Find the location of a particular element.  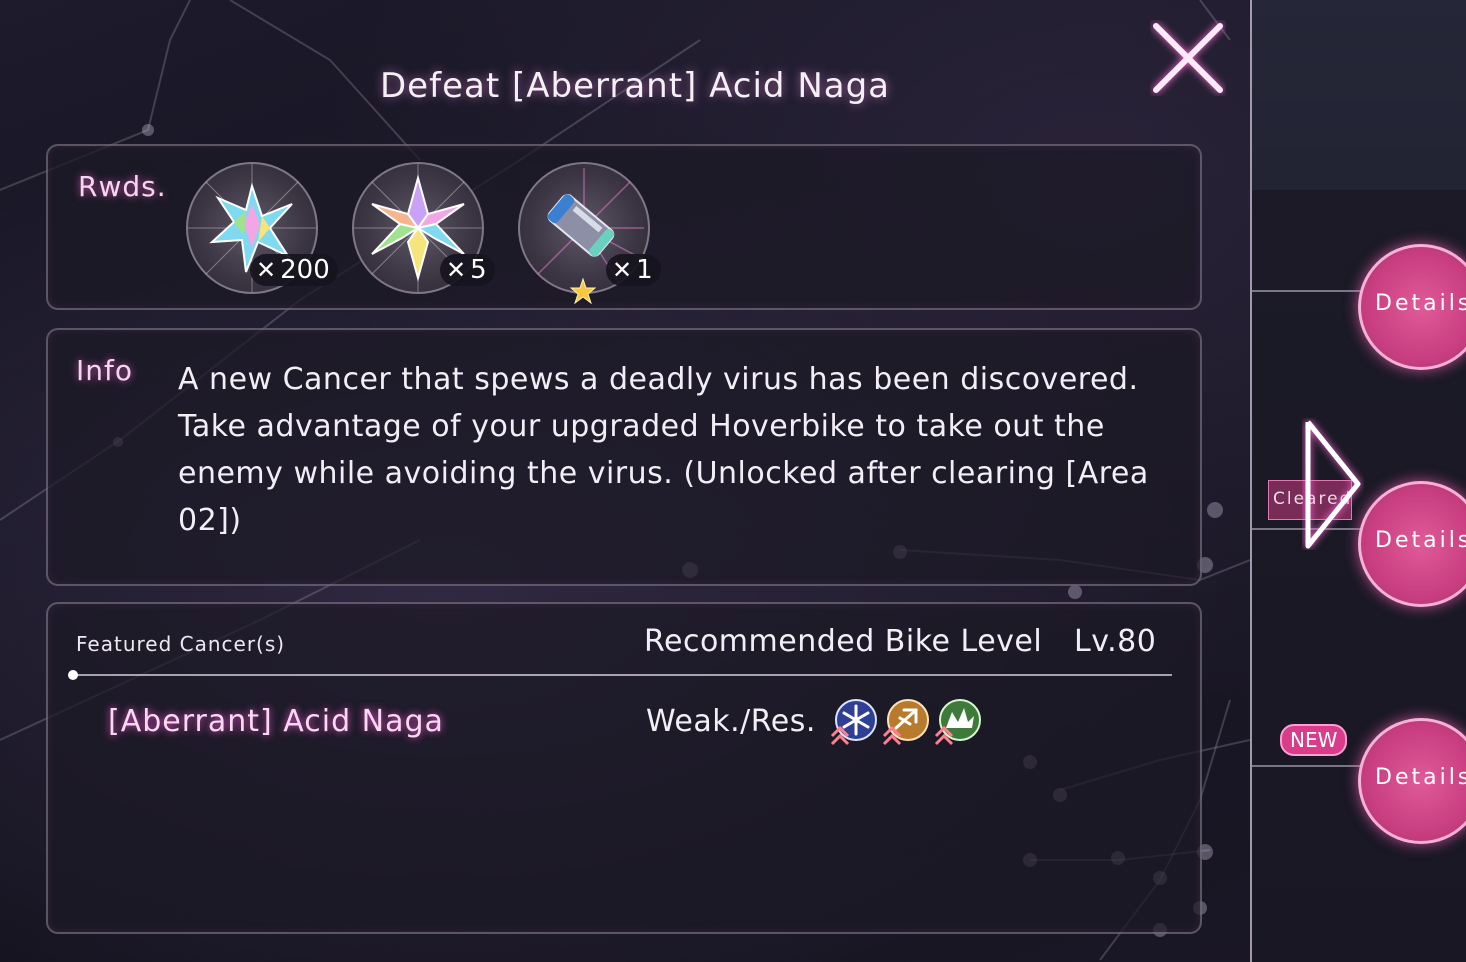

sidebar-banner is located at coordinates (1359, 95).